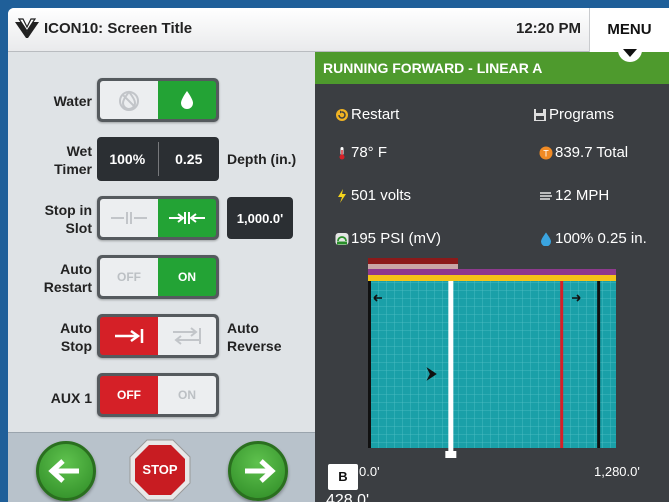  Describe the element at coordinates (262, 159) in the screenshot. I see `depth-unit-label: Depth (in.)` at that location.